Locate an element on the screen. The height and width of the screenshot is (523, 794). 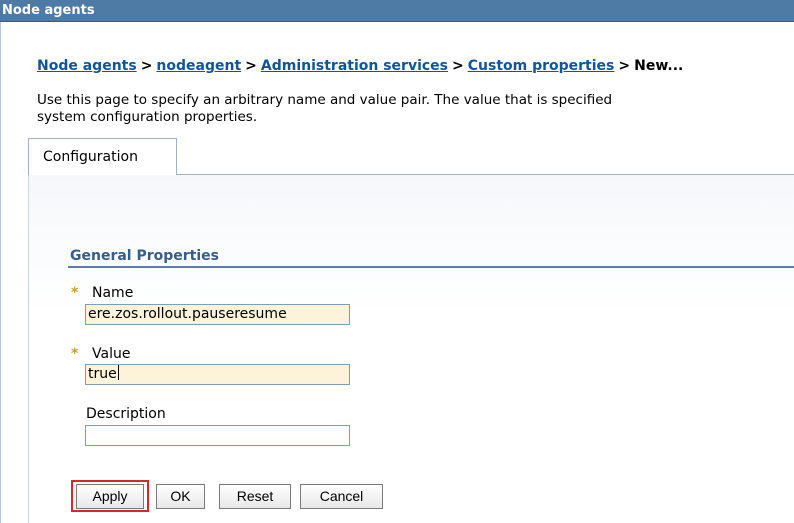
description-input is located at coordinates (217, 435).